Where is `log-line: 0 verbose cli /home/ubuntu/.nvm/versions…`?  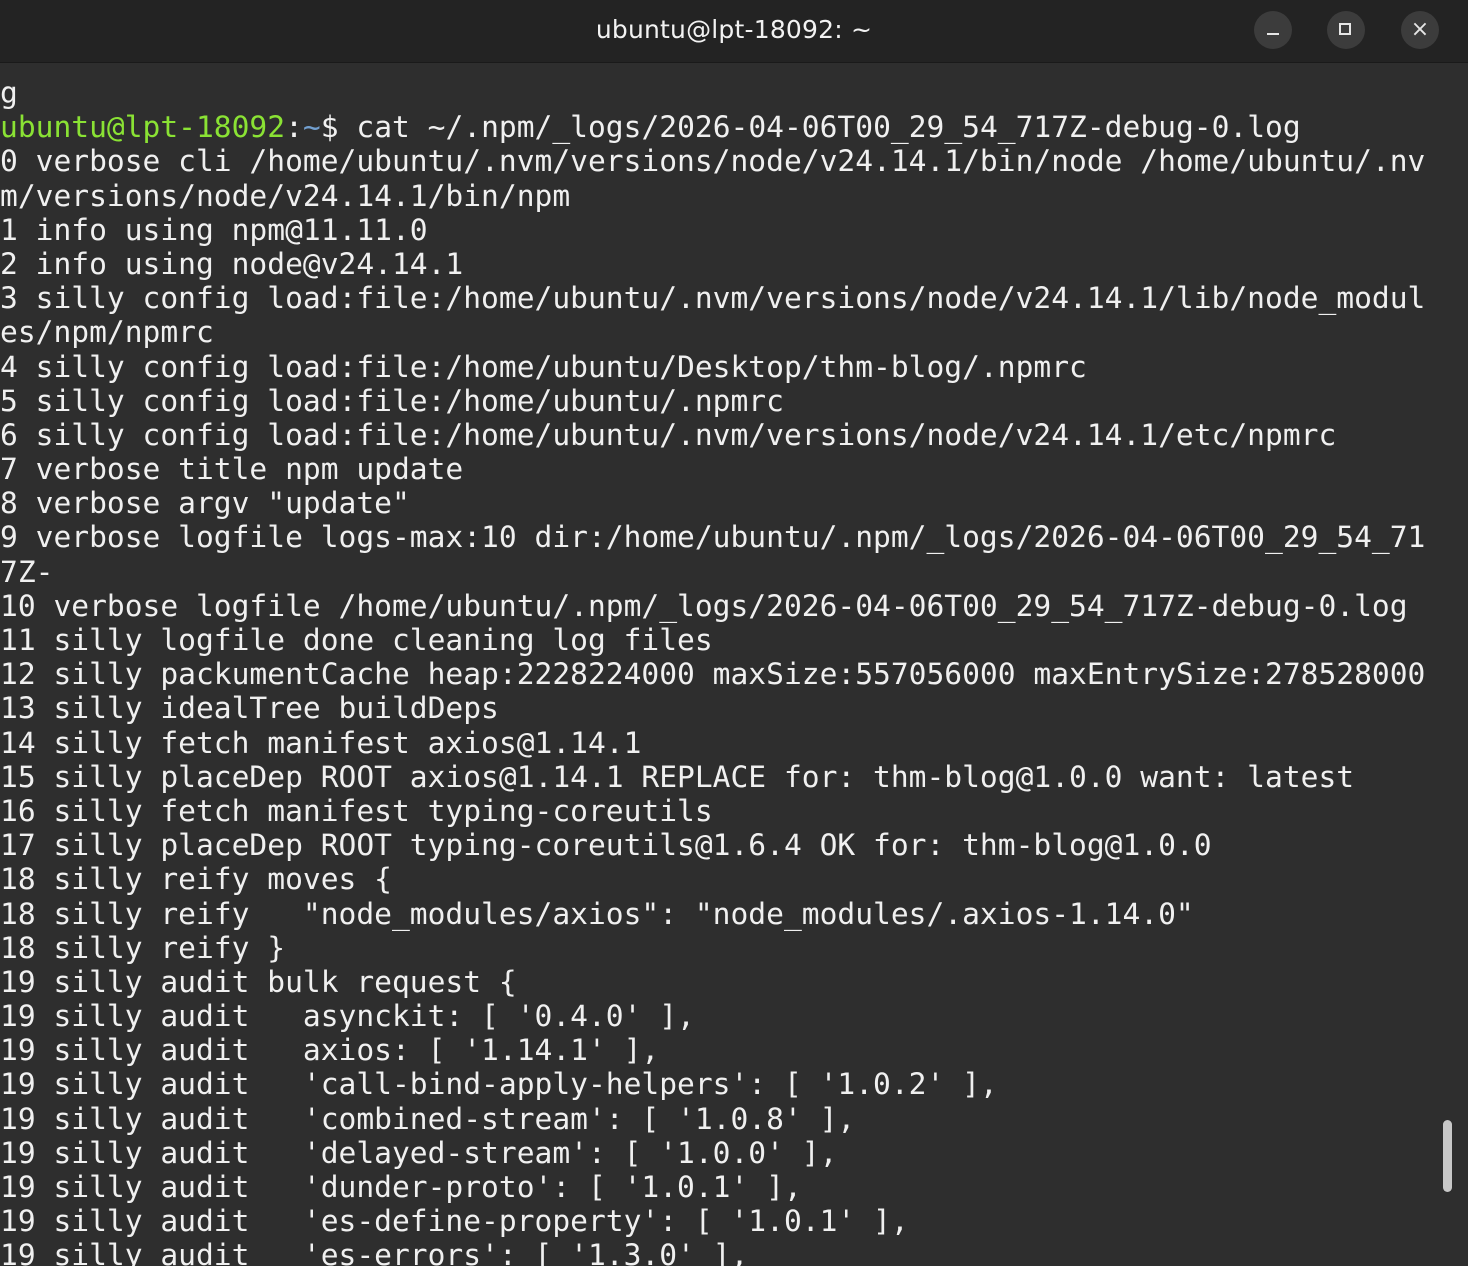
log-line: 0 verbose cli /home/ubuntu/.nvm/versions… is located at coordinates (713, 161).